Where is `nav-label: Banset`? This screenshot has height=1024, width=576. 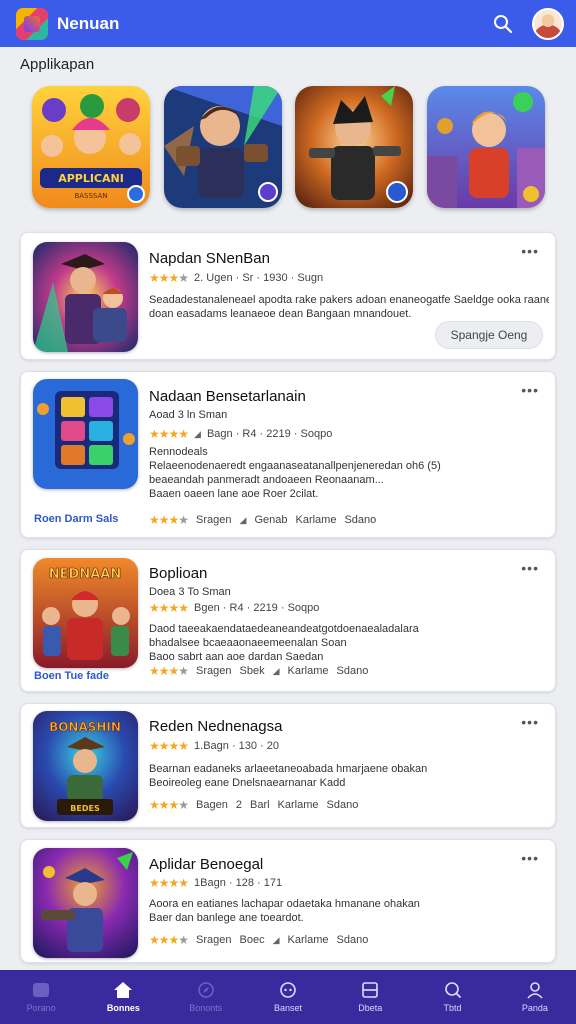
nav-label: Banset is located at coordinates (287, 1008).